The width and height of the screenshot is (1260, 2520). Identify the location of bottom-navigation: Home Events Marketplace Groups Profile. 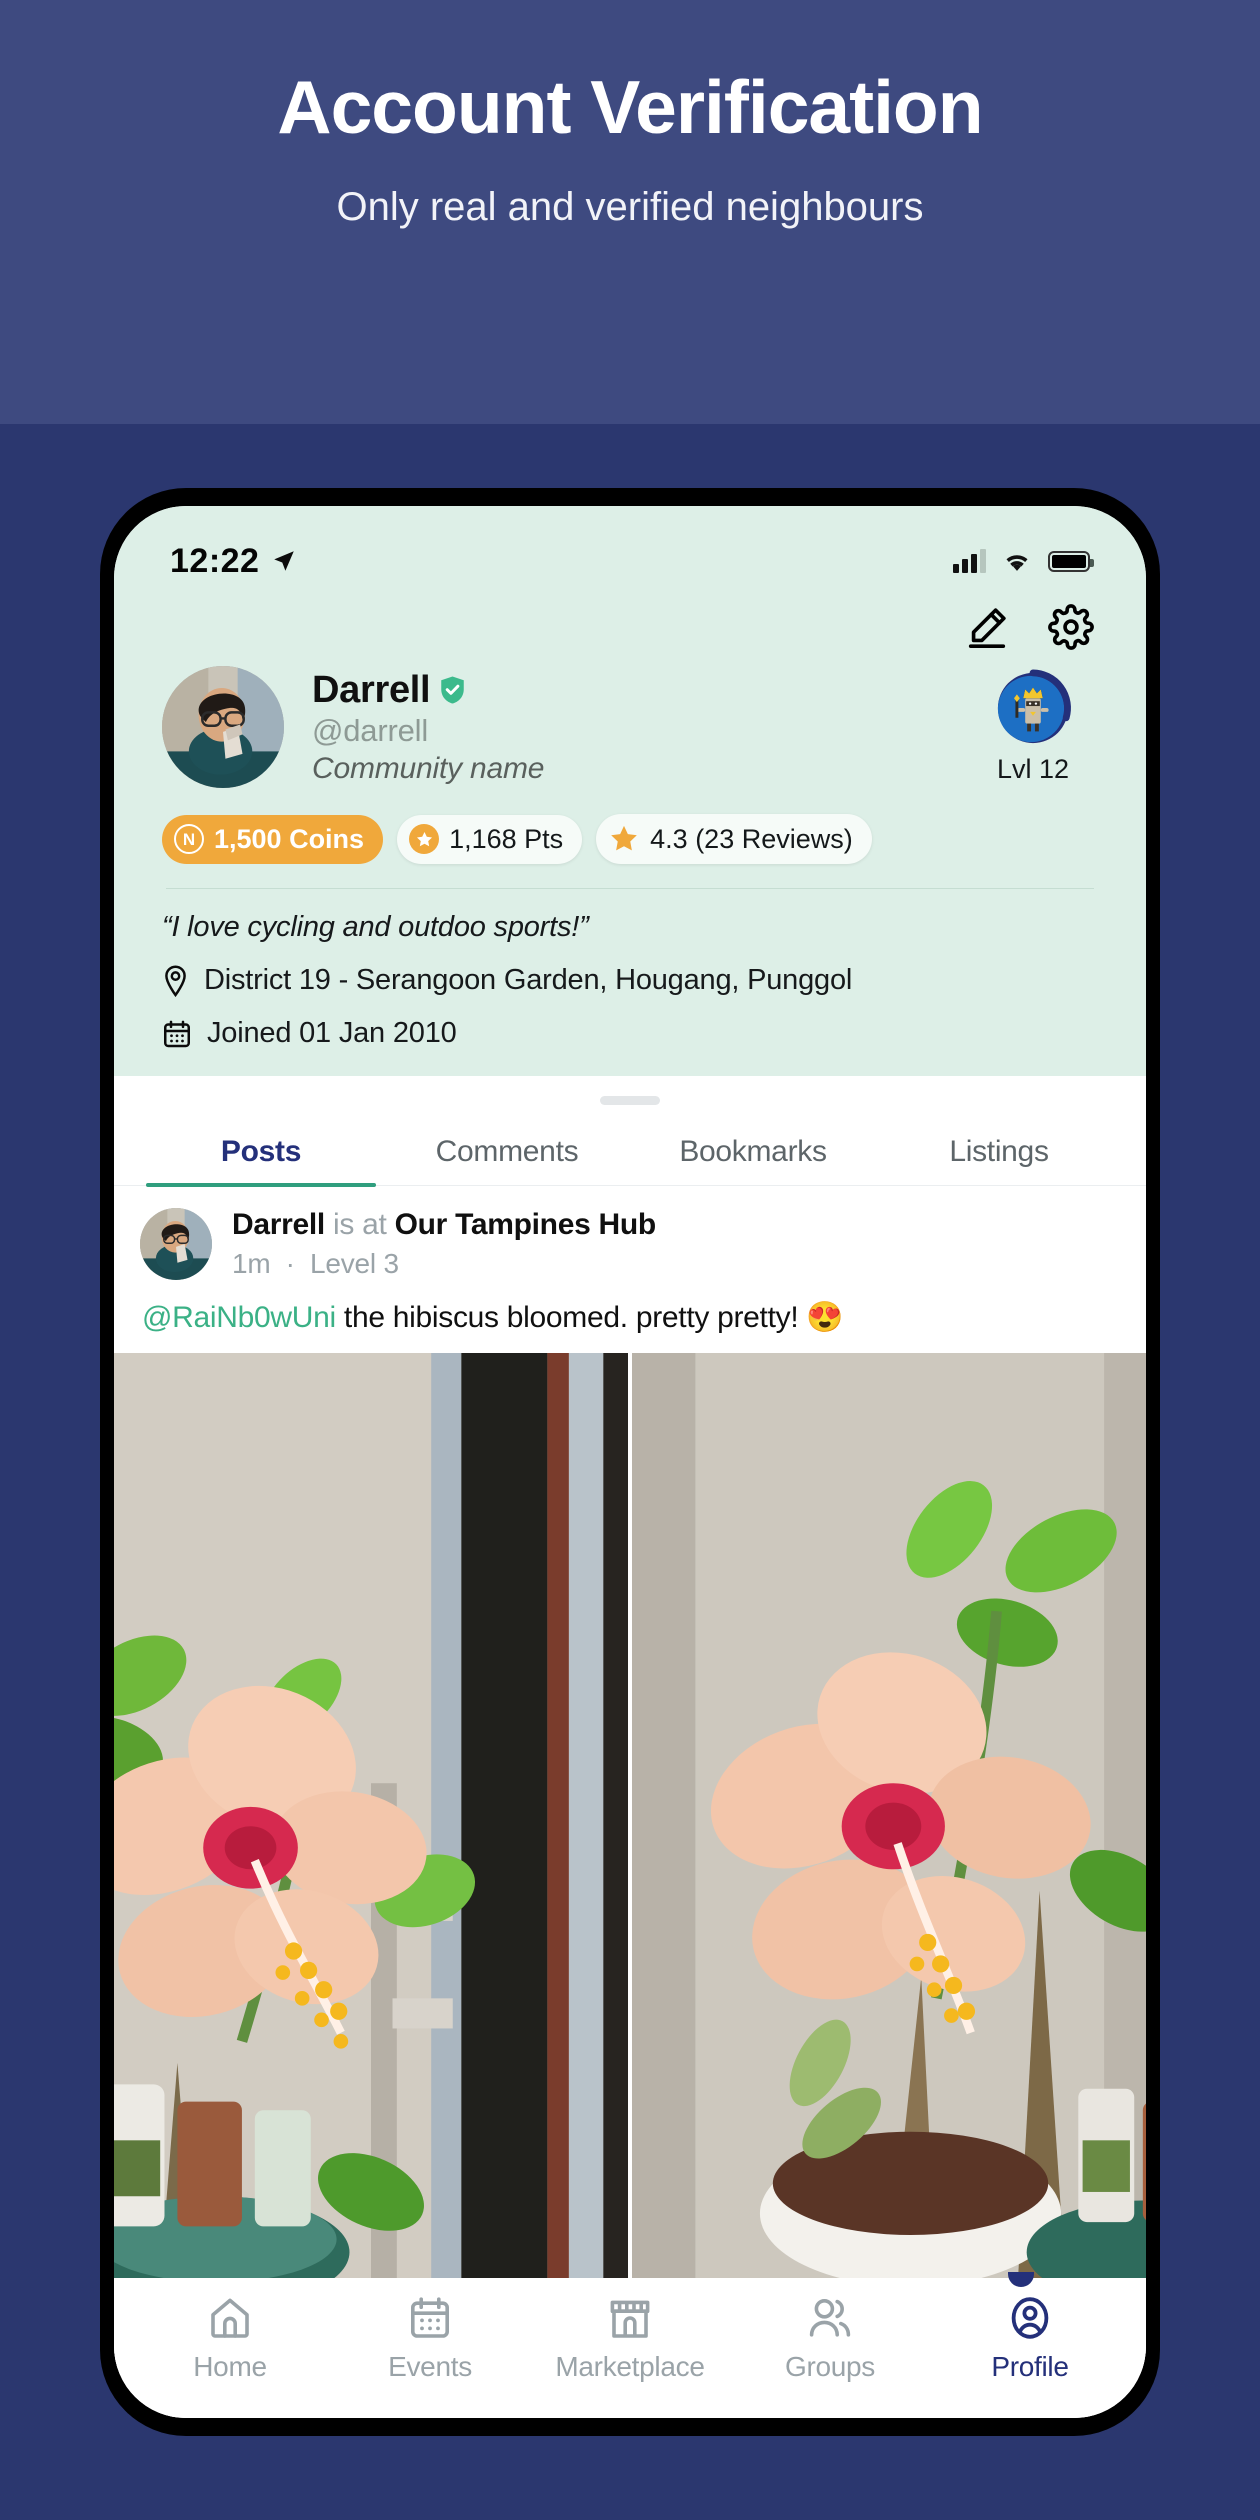
(630, 2345).